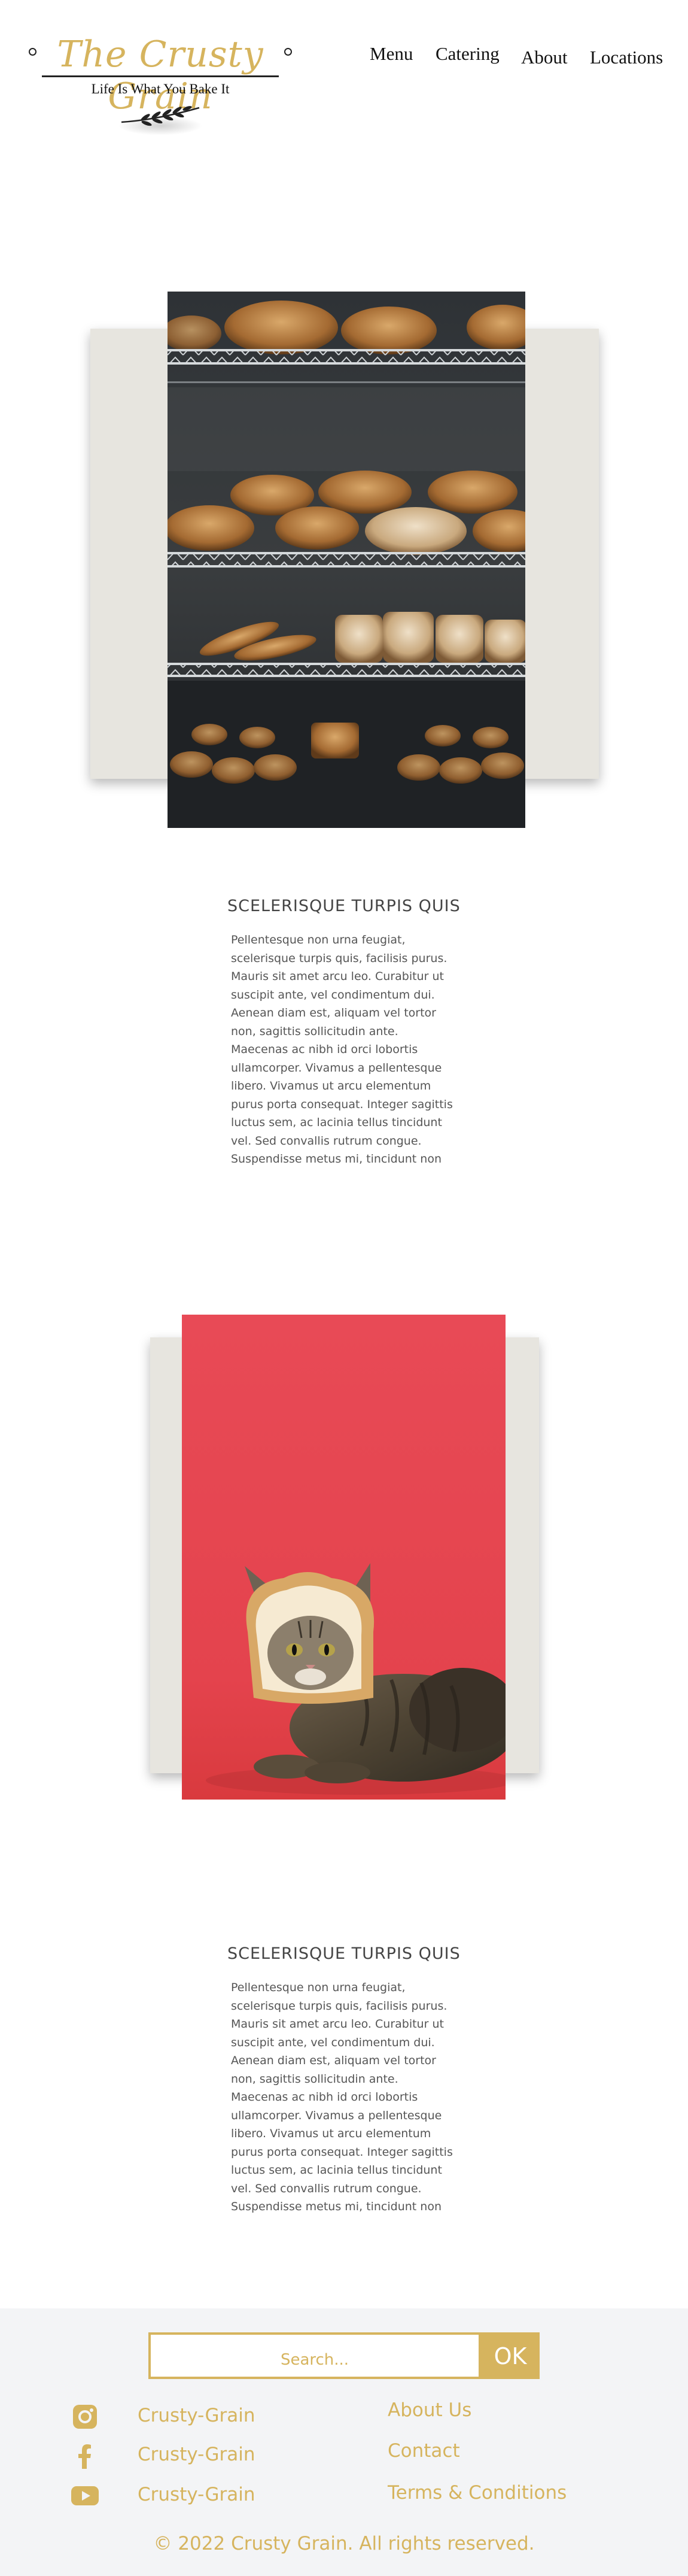 Image resolution: width=688 pixels, height=2576 pixels. I want to click on bakery-photo, so click(346, 560).